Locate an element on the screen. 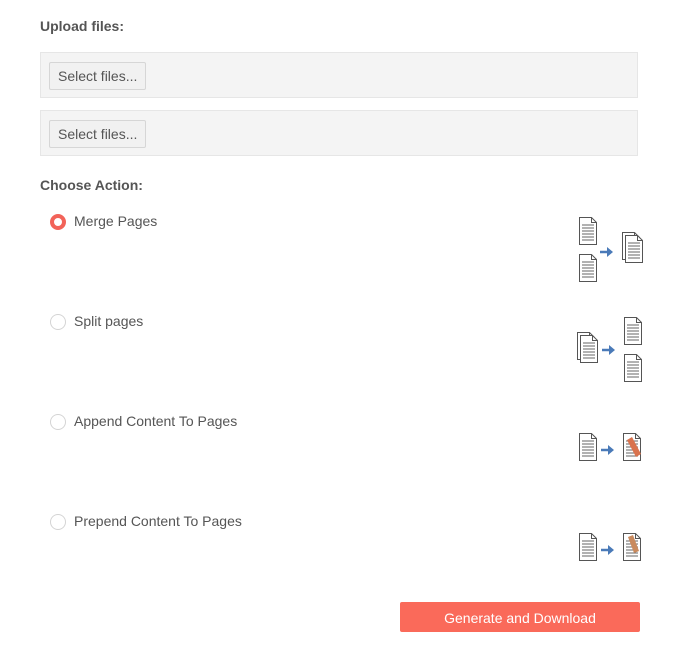 This screenshot has width=681, height=658. choose-action-heading: Choose Action: is located at coordinates (91, 185).